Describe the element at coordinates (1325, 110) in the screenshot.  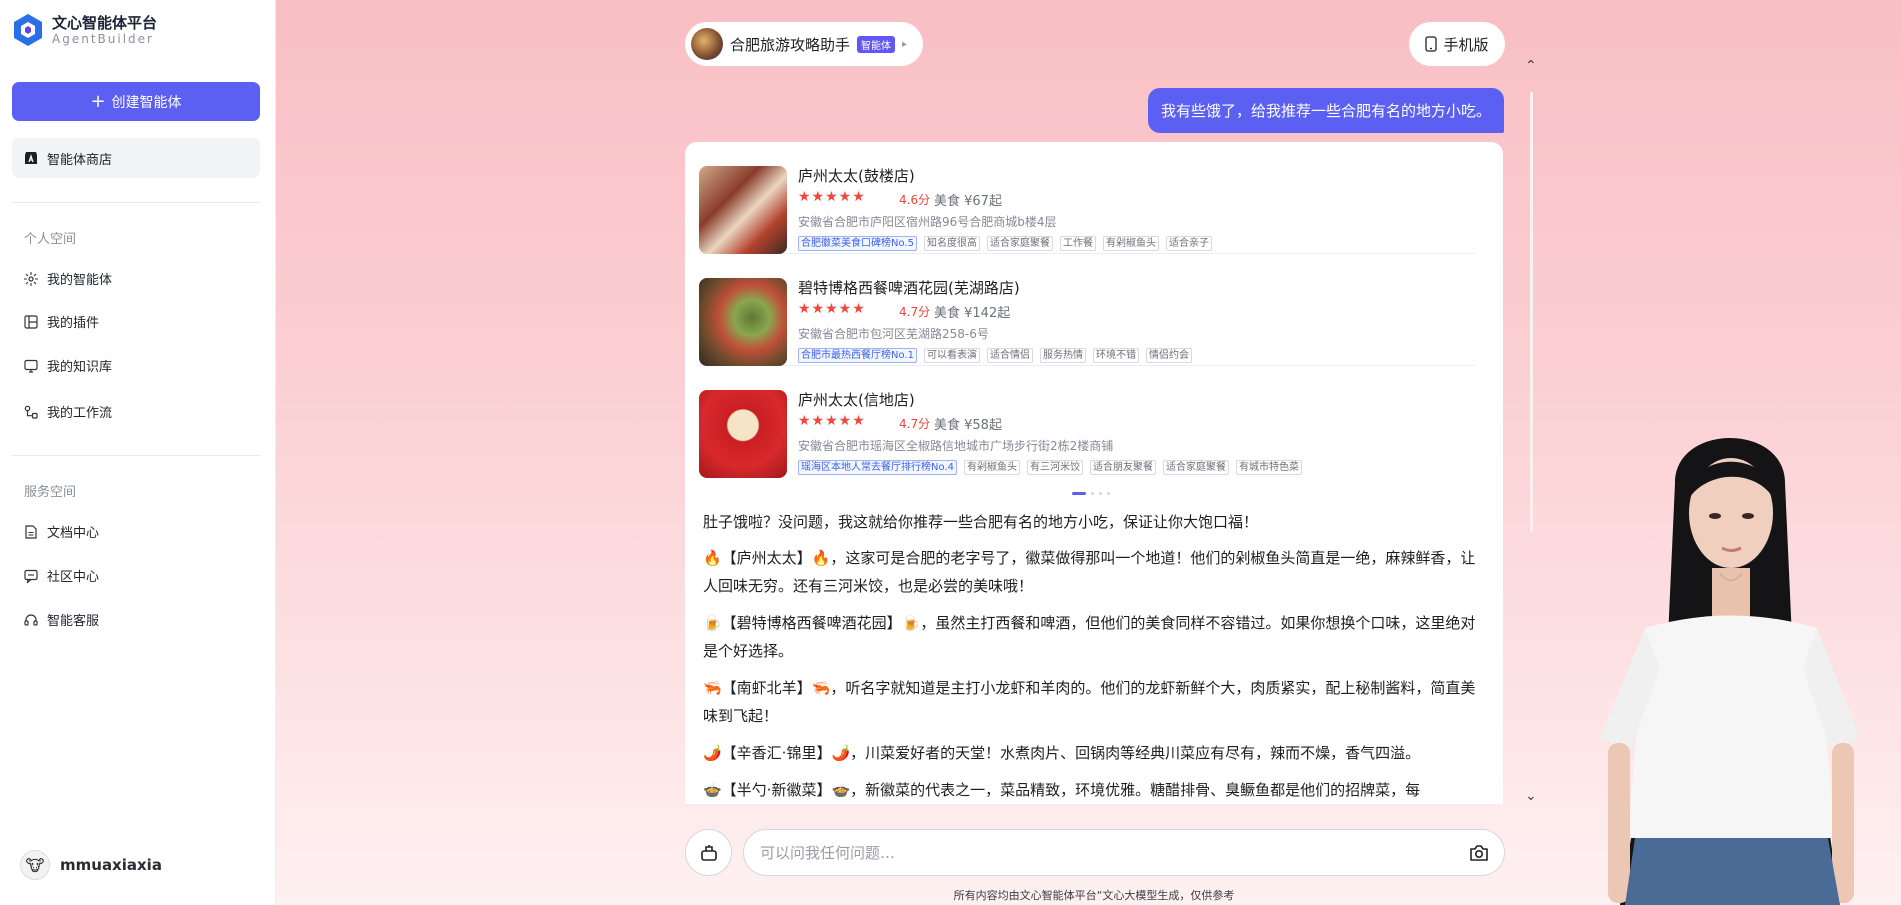
I see `user-message: 我有些饿了，给我推荐一些合肥有名的地方小吃。` at that location.